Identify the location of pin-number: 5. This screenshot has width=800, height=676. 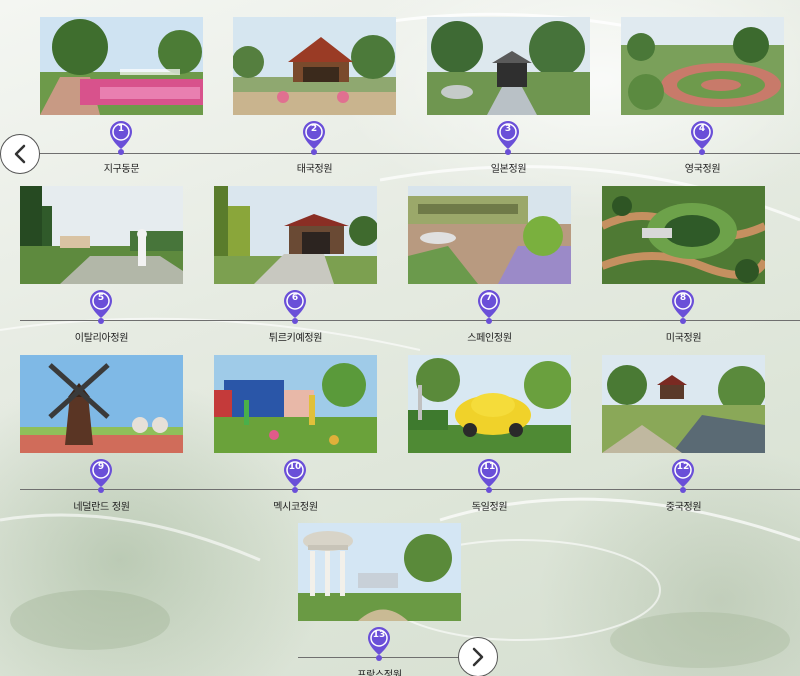
(101, 298).